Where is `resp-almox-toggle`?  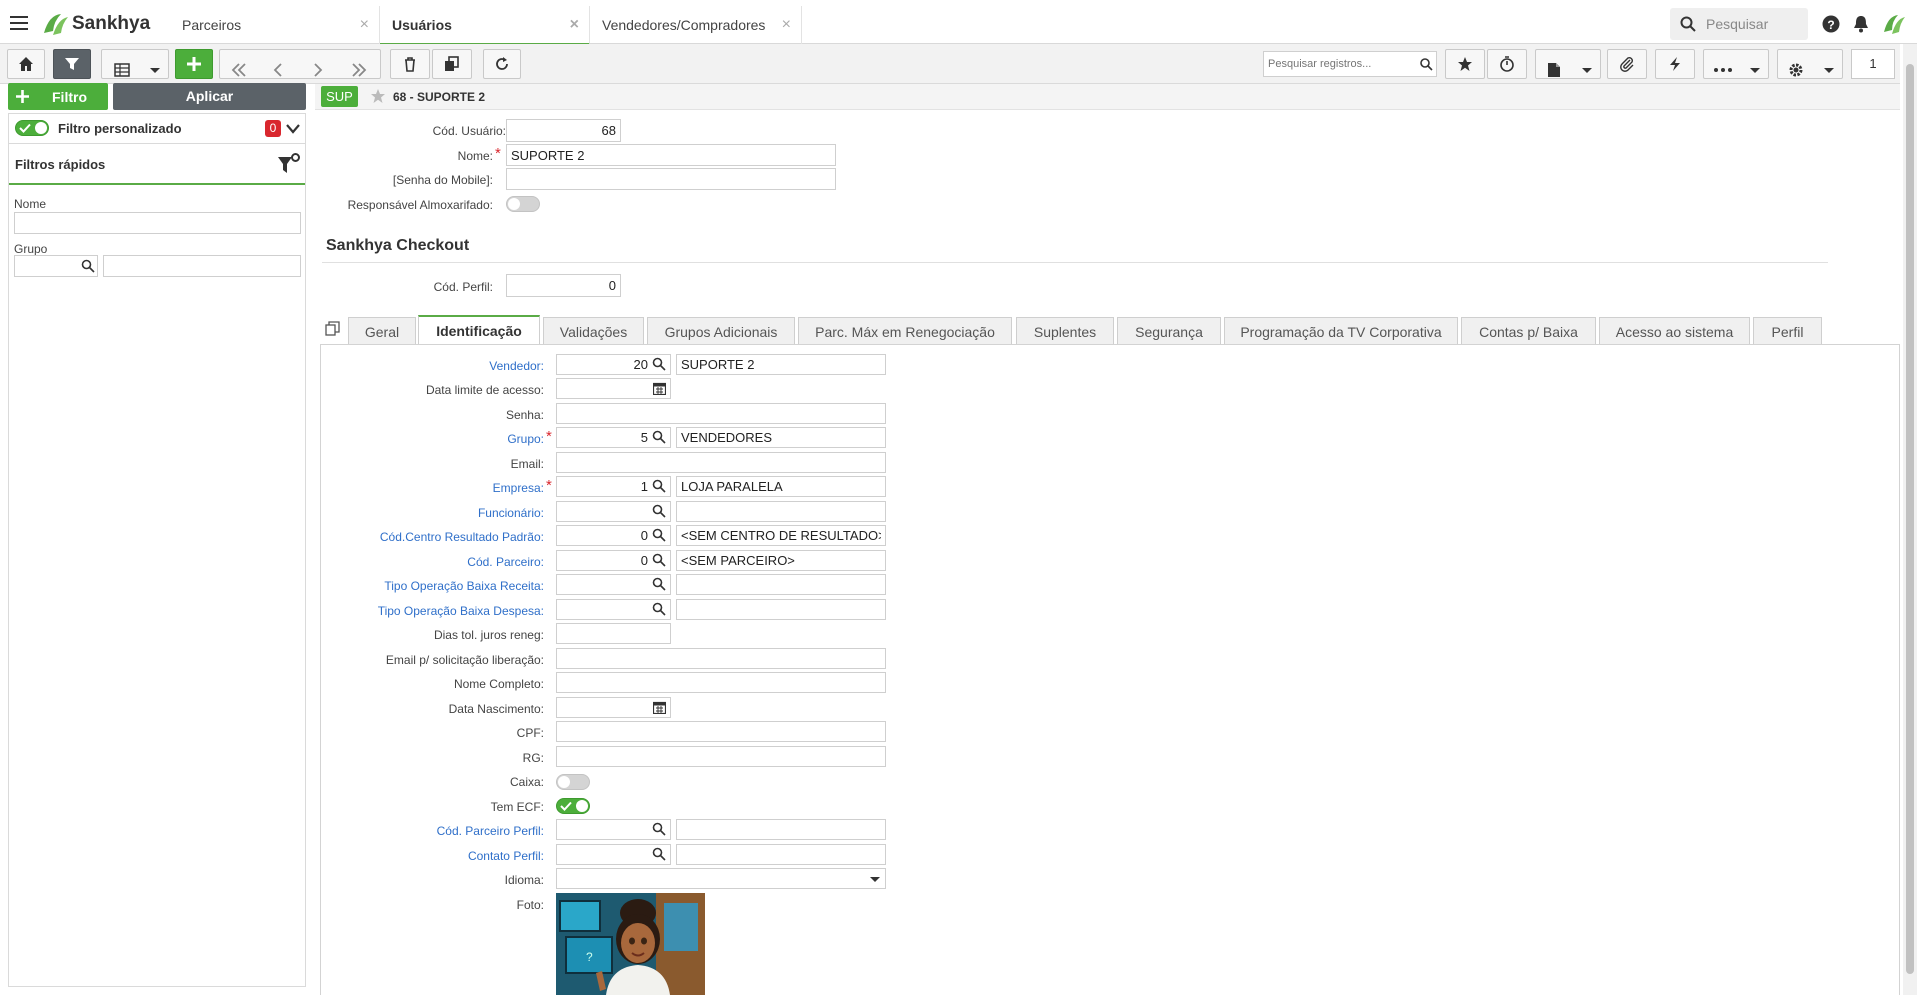
resp-almox-toggle is located at coordinates (523, 204).